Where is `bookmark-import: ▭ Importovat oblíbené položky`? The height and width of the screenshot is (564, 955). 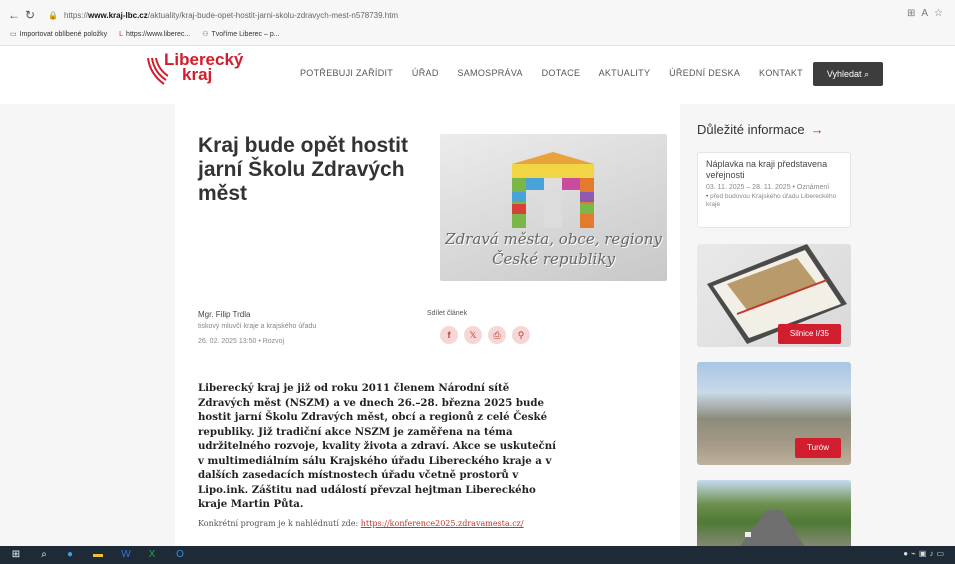 bookmark-import: ▭ Importovat oblíbené položky is located at coordinates (58, 34).